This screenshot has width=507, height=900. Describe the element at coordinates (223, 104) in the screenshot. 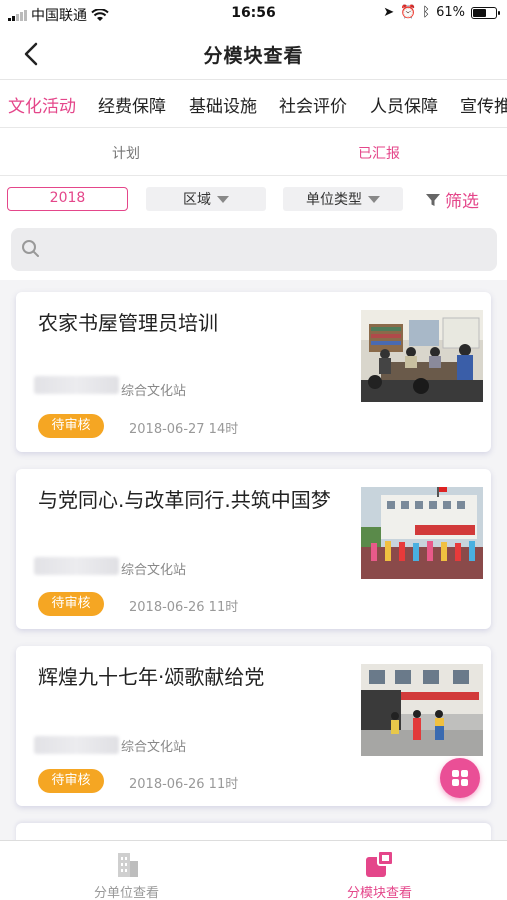

I see `tab-infrastructure: 基础设施` at that location.